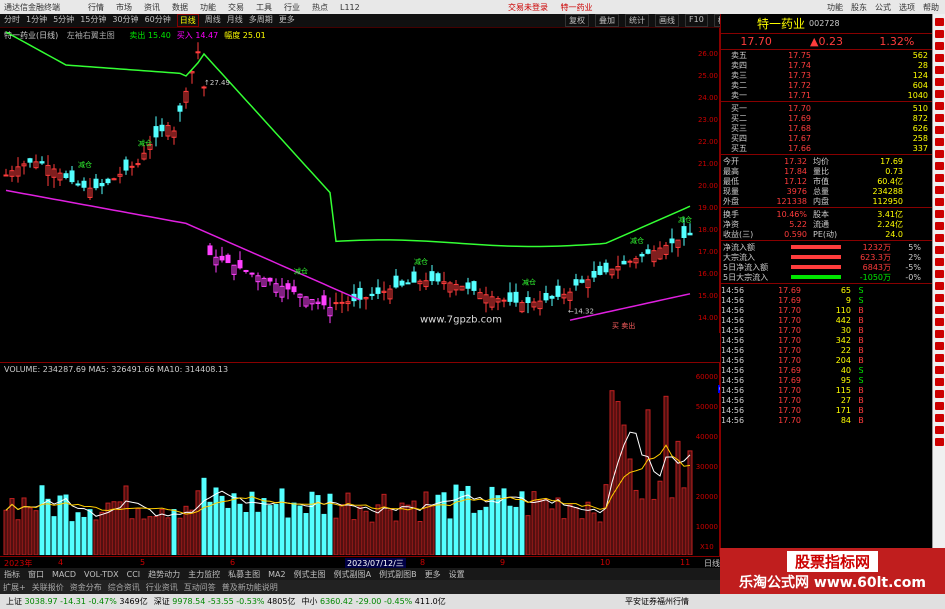 This screenshot has height=609, width=945. Describe the element at coordinates (225, 601) in the screenshot. I see `index-quote: 深证 9978.54 -53.55 -0.53% 4805亿` at that location.